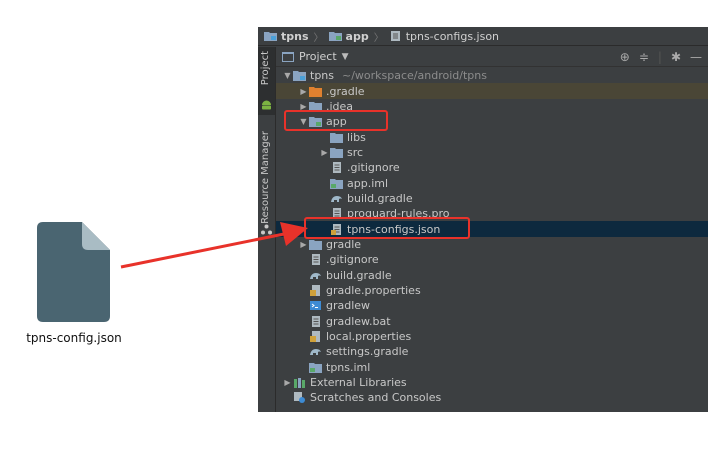  Describe the element at coordinates (452, 36) in the screenshot. I see `breadcrumb-label: tpns-configs.json` at that location.